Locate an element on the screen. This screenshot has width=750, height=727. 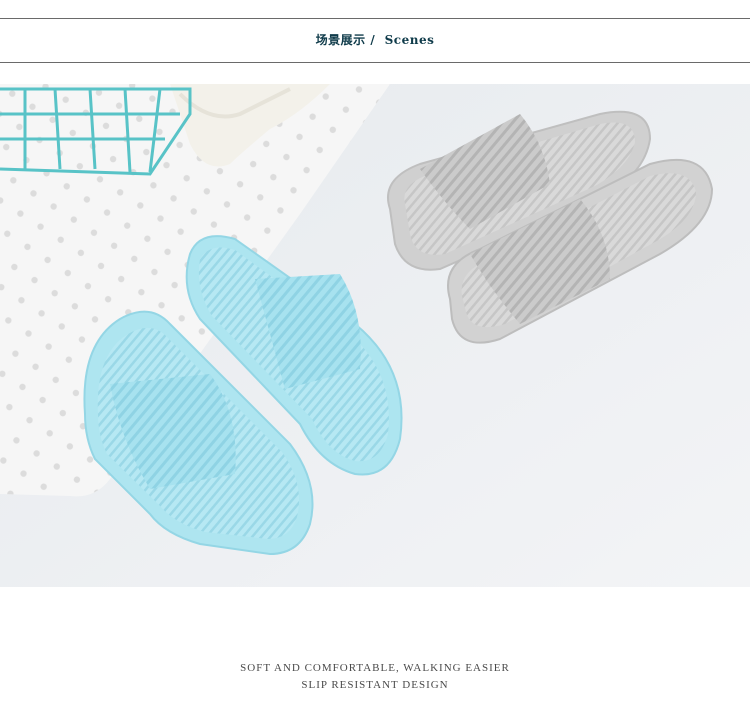
section-header: 场景展示 / Scenes is located at coordinates (375, 42).